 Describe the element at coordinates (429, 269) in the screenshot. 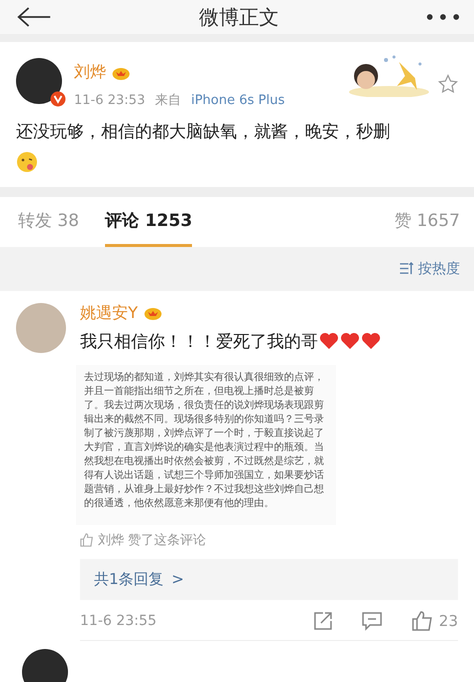

I see `sort-button: 按热度` at that location.